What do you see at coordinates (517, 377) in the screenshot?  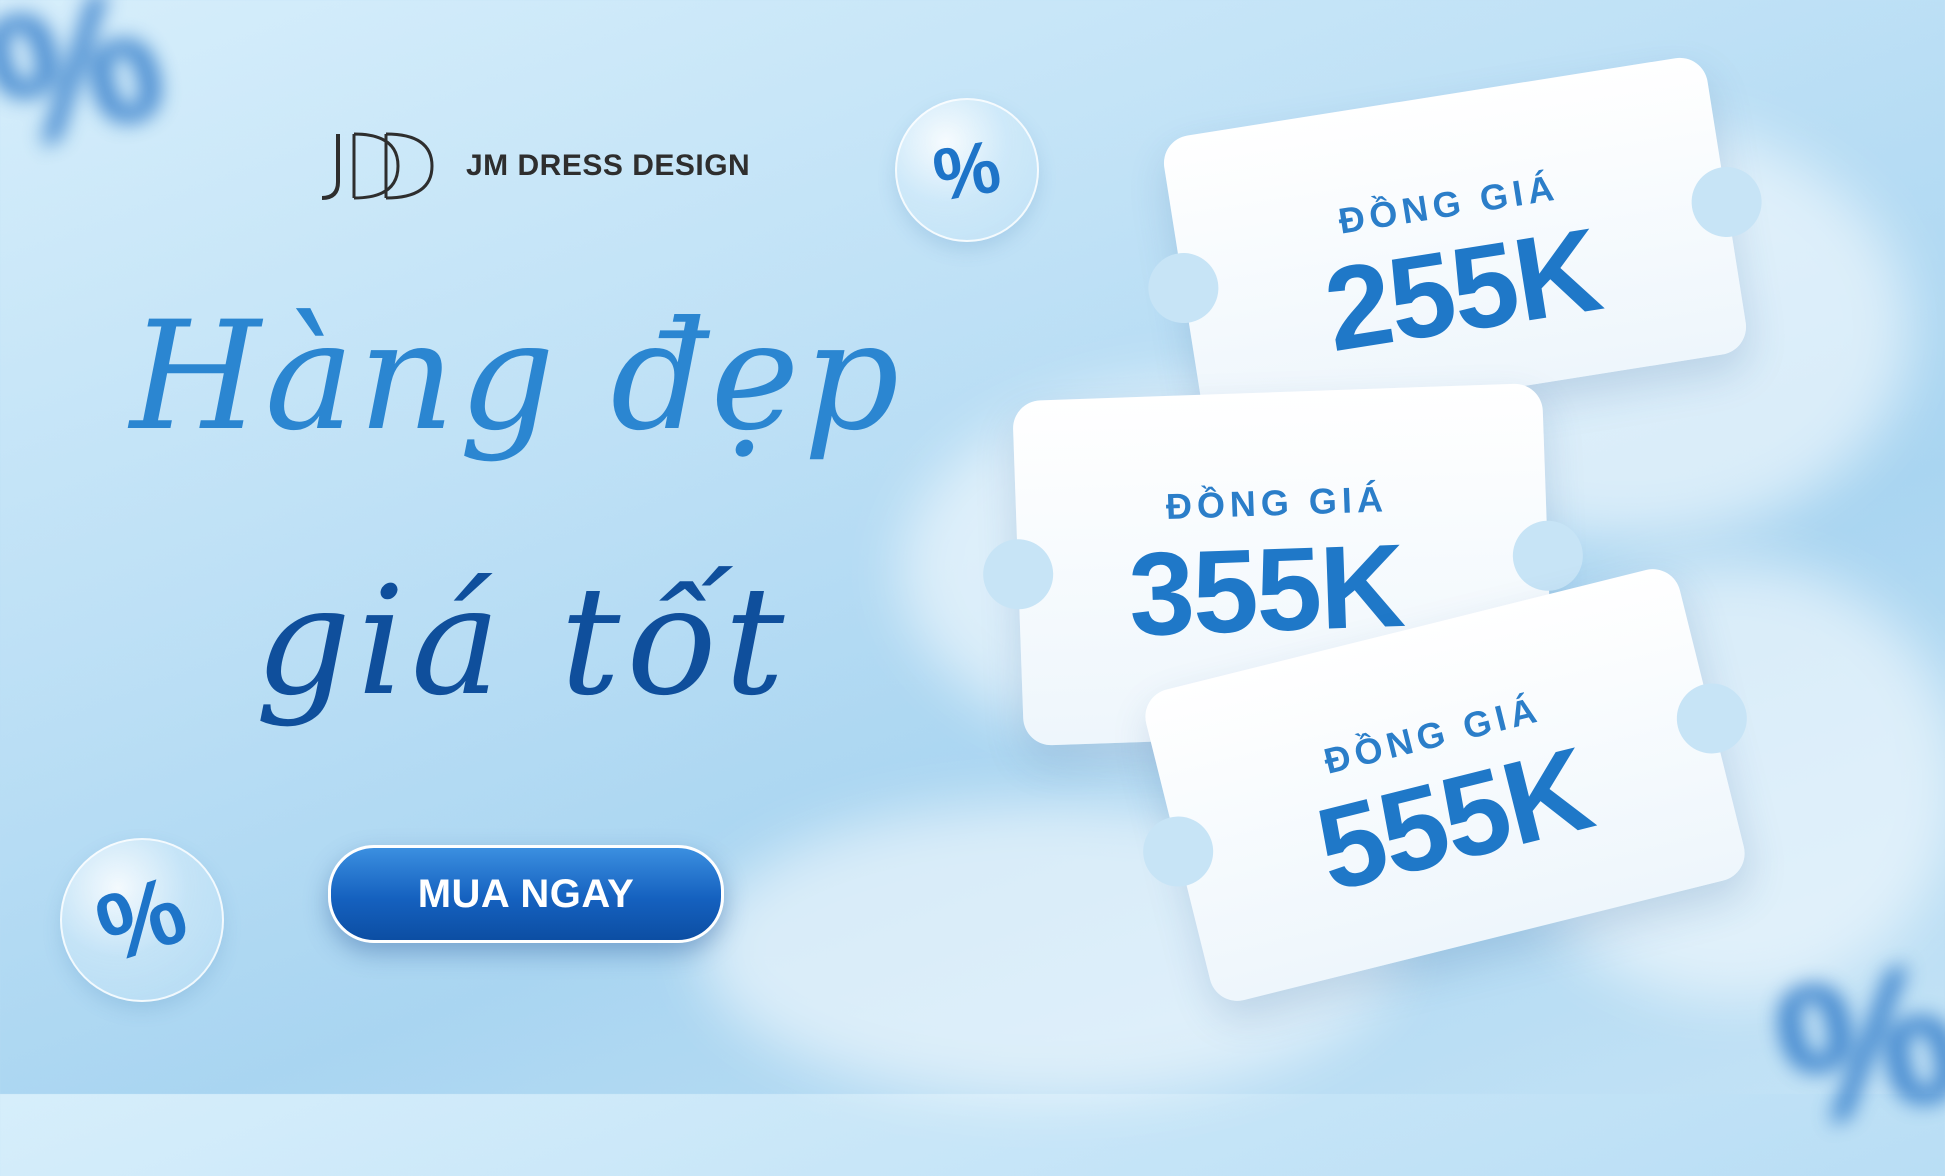 I see `headline-line-1: Hàng đẹp` at bounding box center [517, 377].